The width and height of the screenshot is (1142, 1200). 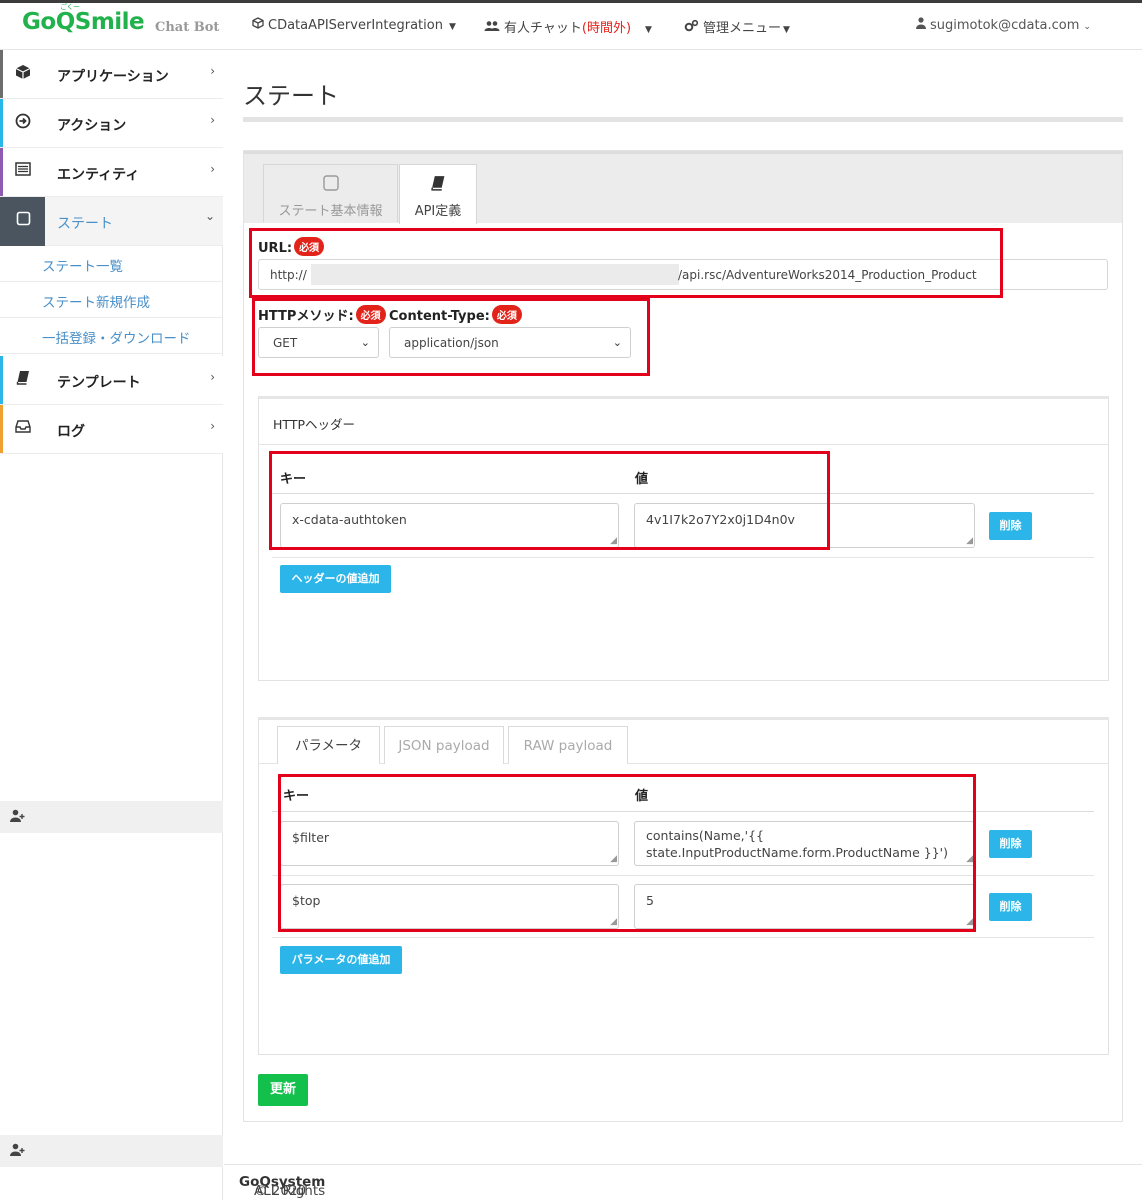 I want to click on tab-state-basic: ステート基本情報, so click(x=330, y=193).